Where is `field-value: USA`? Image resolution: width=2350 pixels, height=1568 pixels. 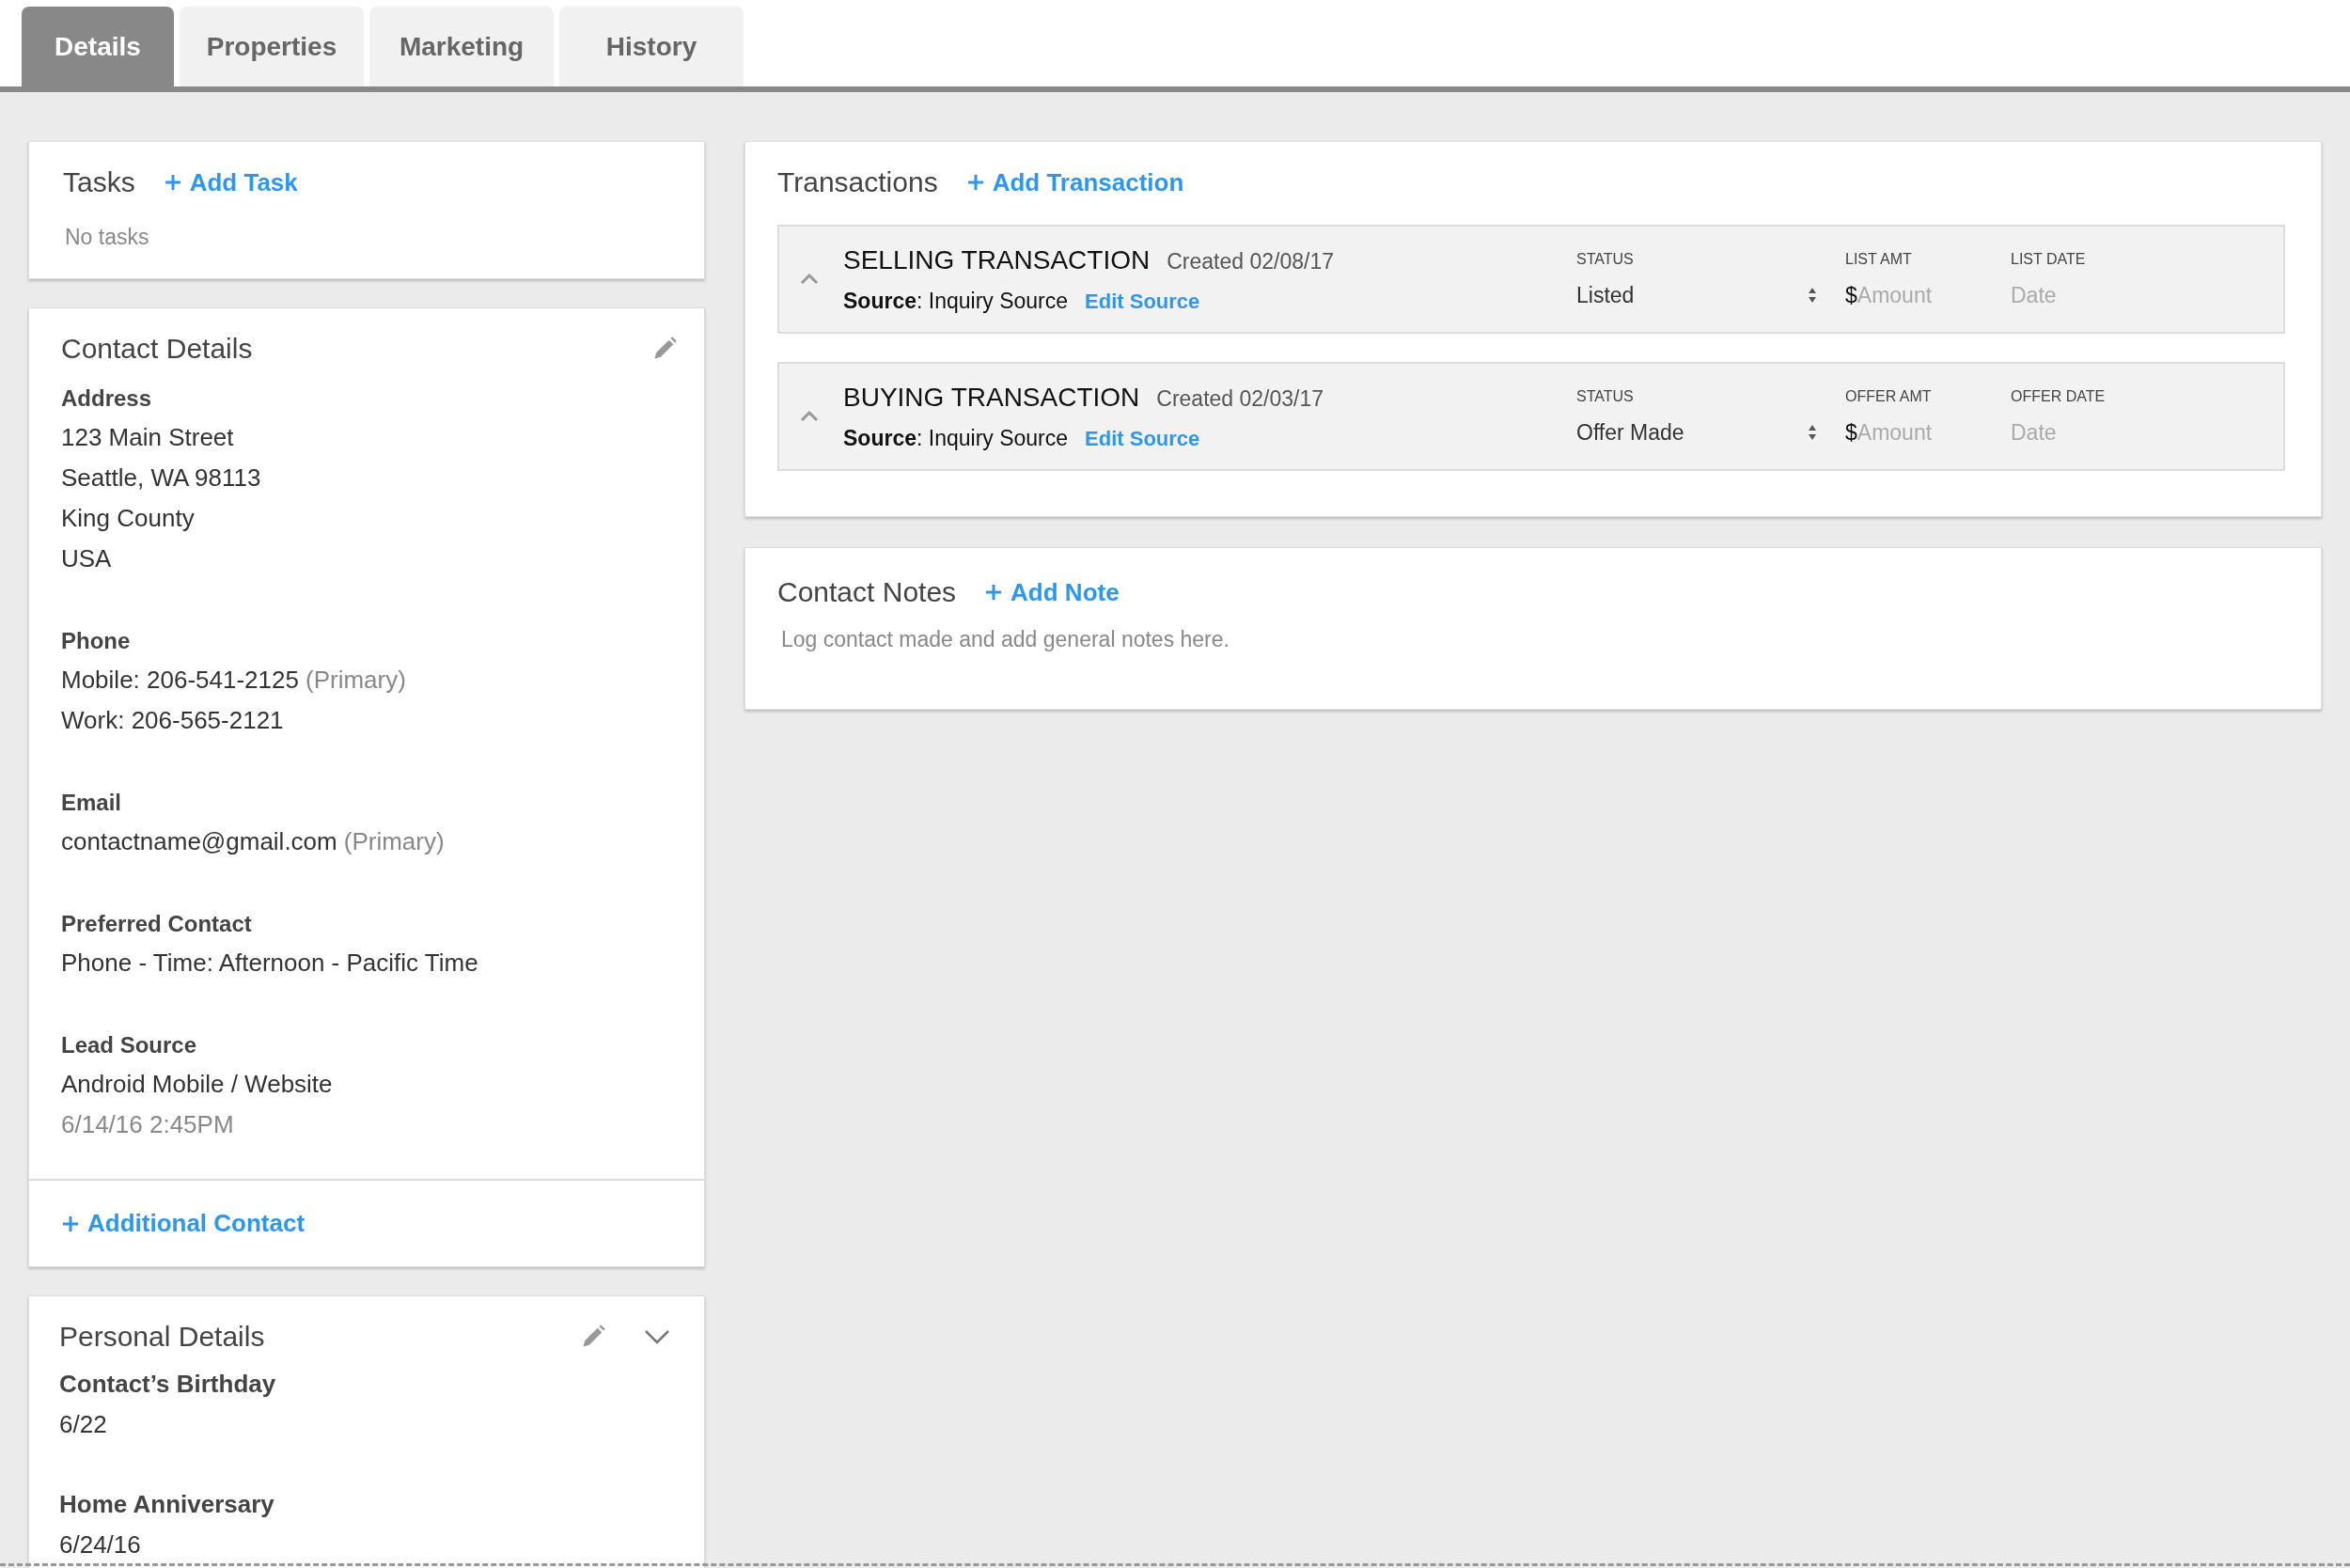
field-value: USA is located at coordinates (87, 558).